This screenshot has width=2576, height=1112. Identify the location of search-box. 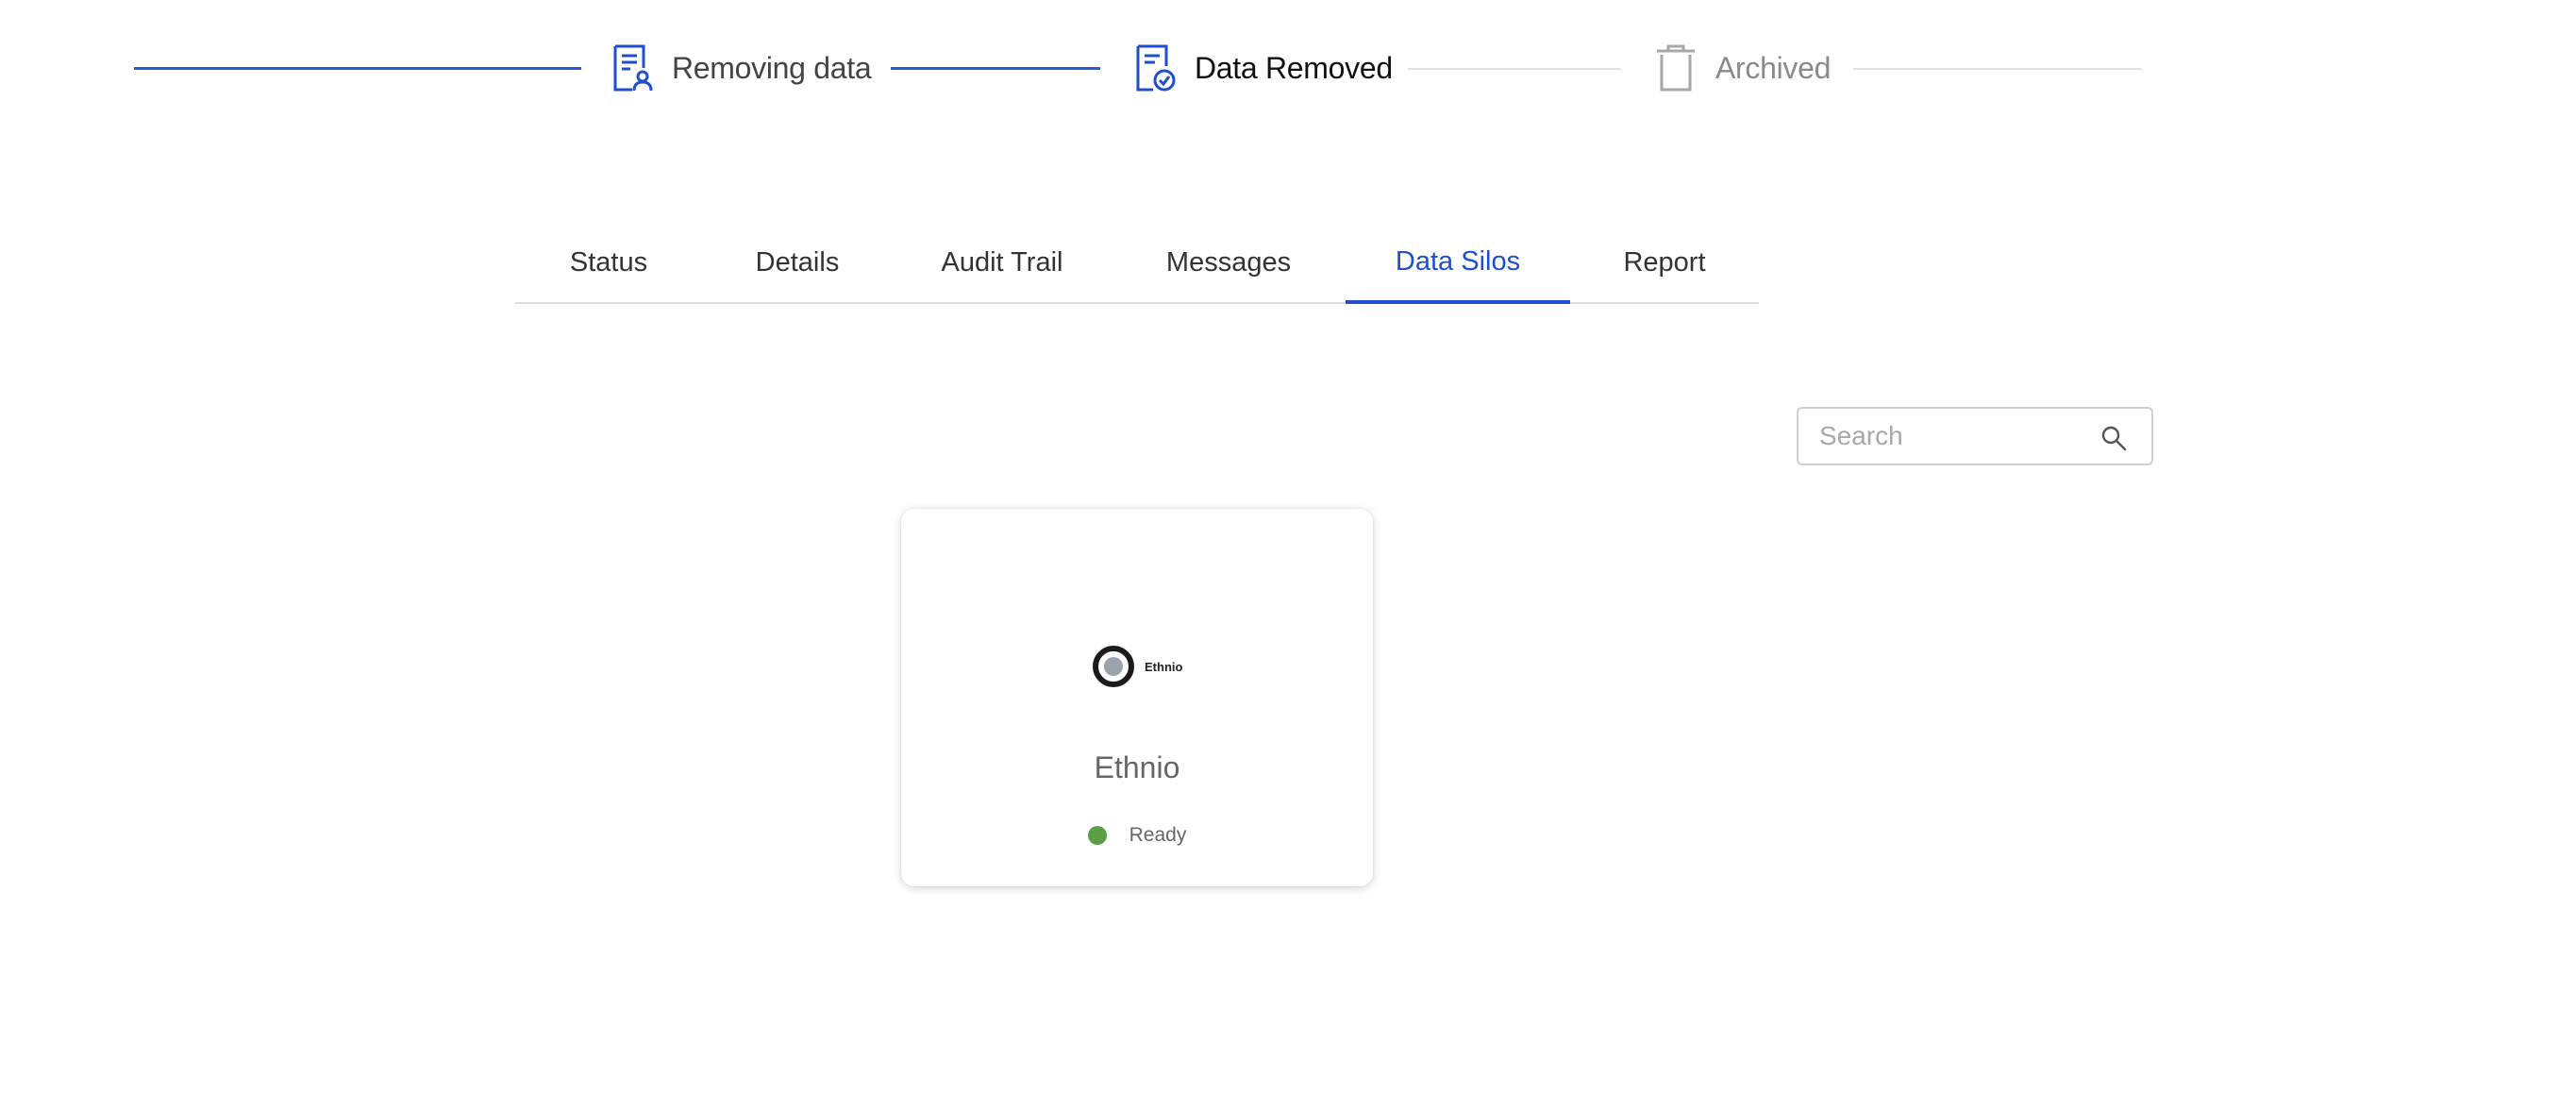
(1975, 436).